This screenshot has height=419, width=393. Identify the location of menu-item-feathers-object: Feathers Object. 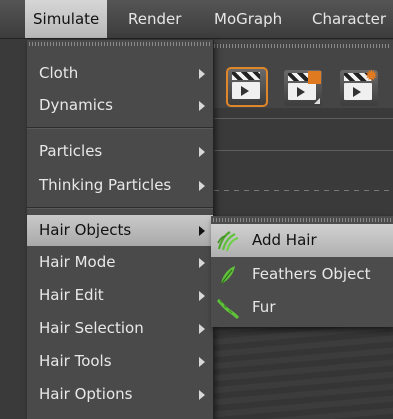
(302, 274).